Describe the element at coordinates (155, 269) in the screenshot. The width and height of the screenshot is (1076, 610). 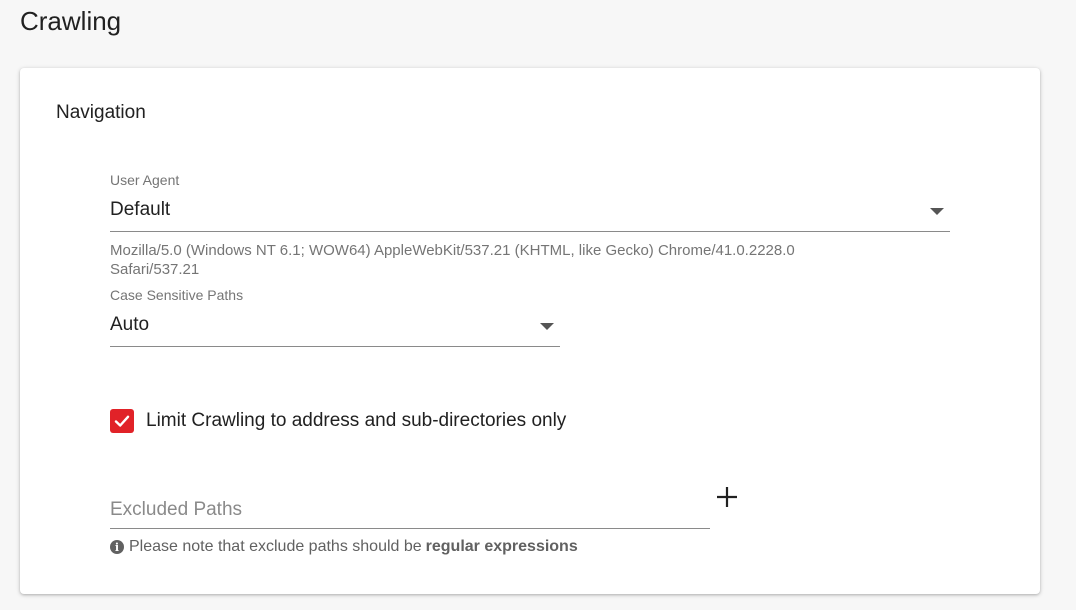
I see `user-agent-hint-line2: Safari/537.21` at that location.